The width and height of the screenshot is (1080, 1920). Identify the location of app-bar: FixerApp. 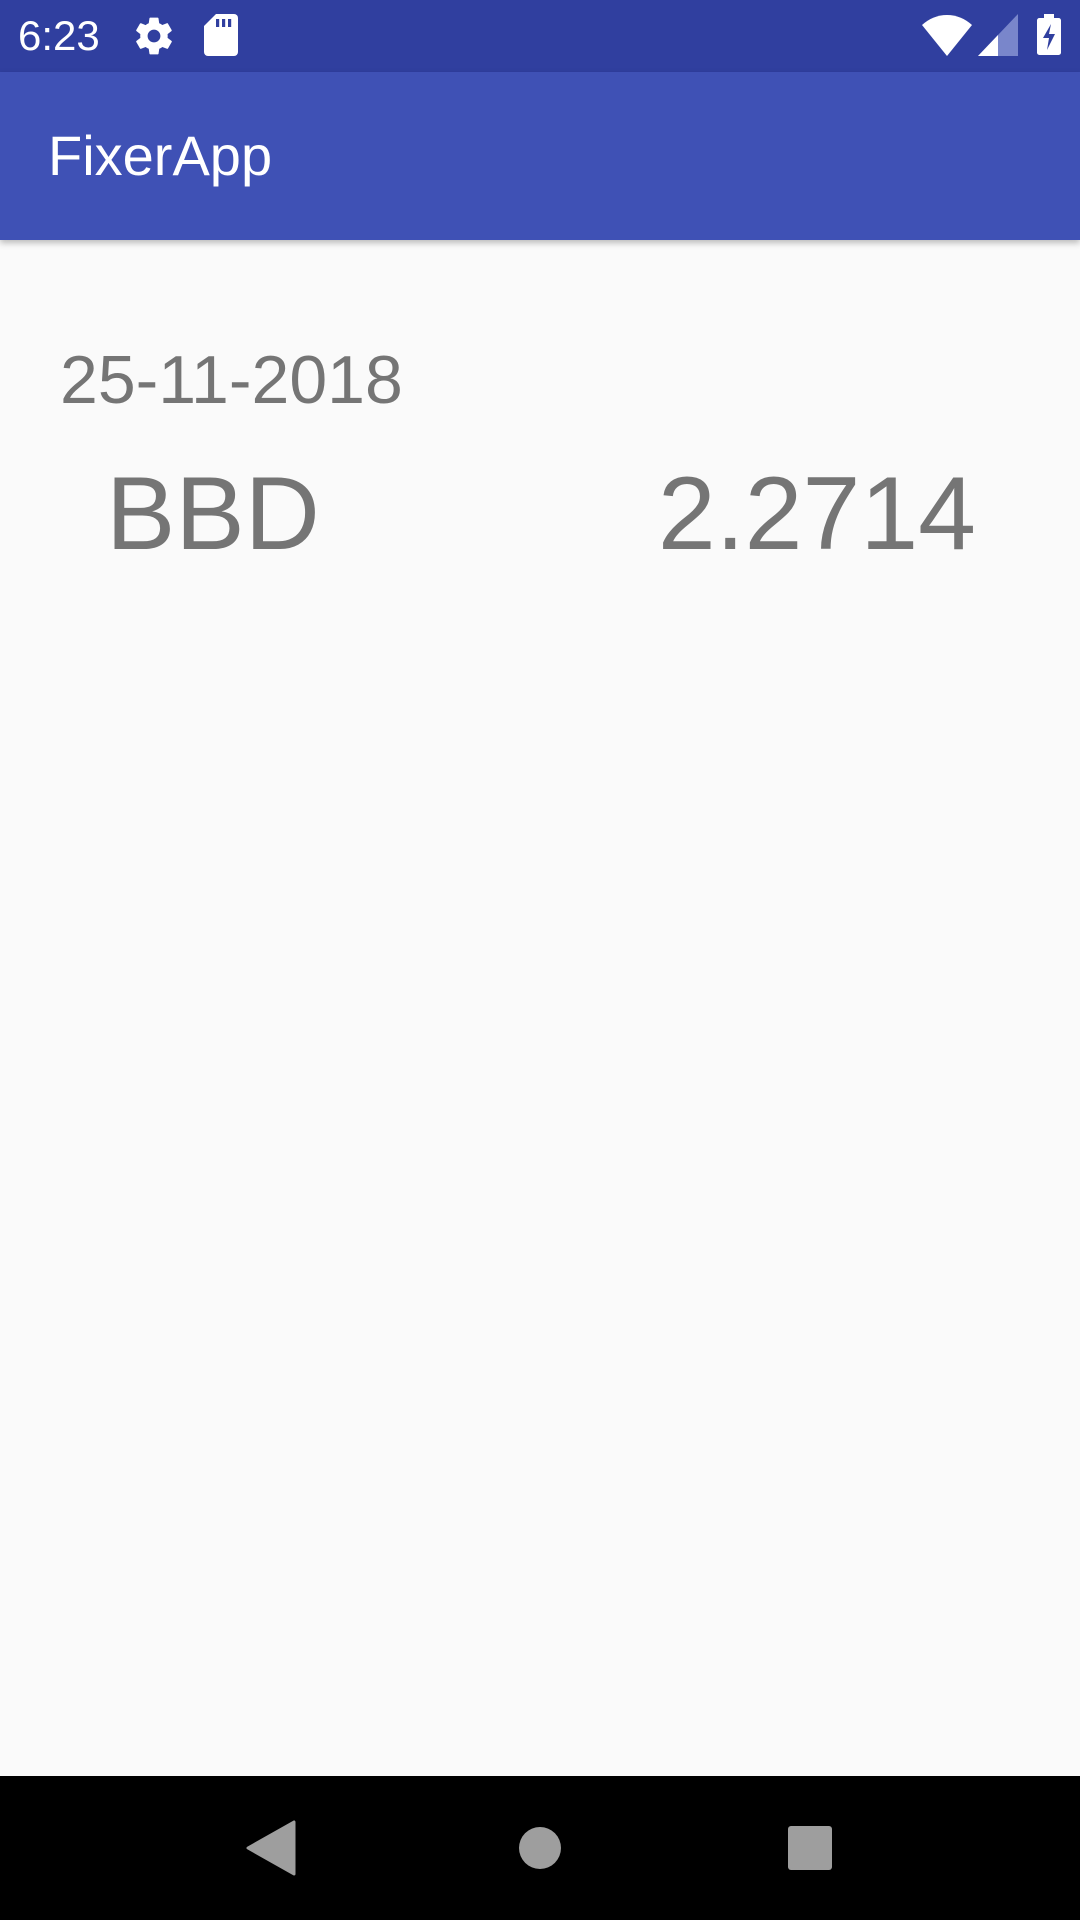
(540, 156).